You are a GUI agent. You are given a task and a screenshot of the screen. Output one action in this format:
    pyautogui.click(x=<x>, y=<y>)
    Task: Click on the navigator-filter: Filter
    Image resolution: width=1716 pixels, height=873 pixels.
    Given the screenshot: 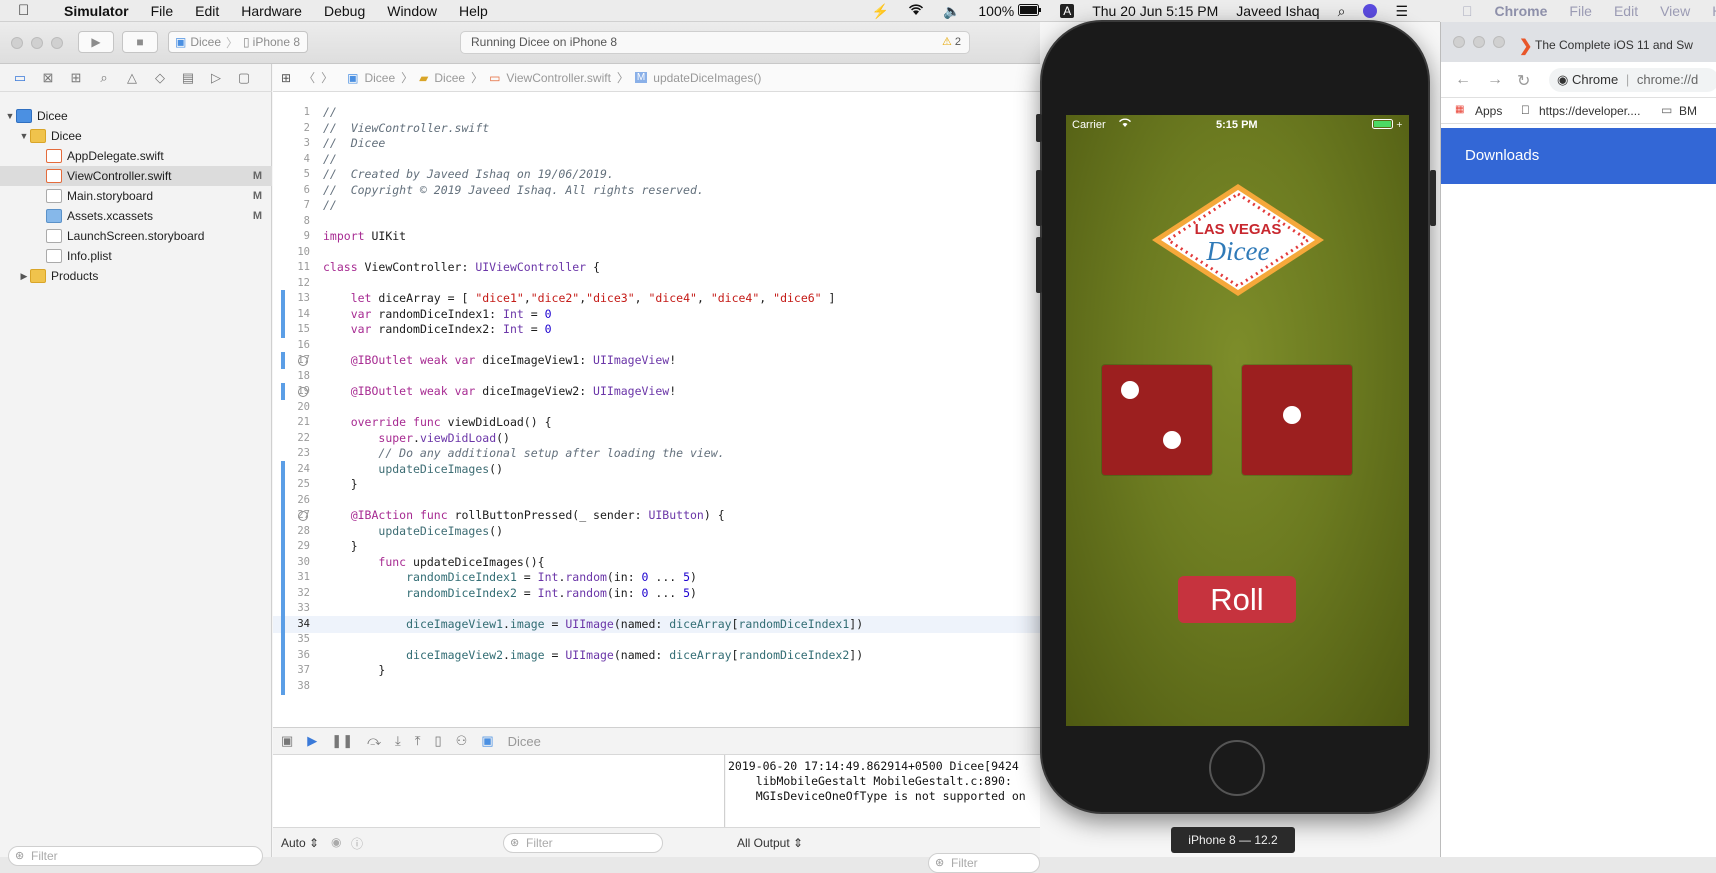 What is the action you would take?
    pyautogui.click(x=135, y=856)
    